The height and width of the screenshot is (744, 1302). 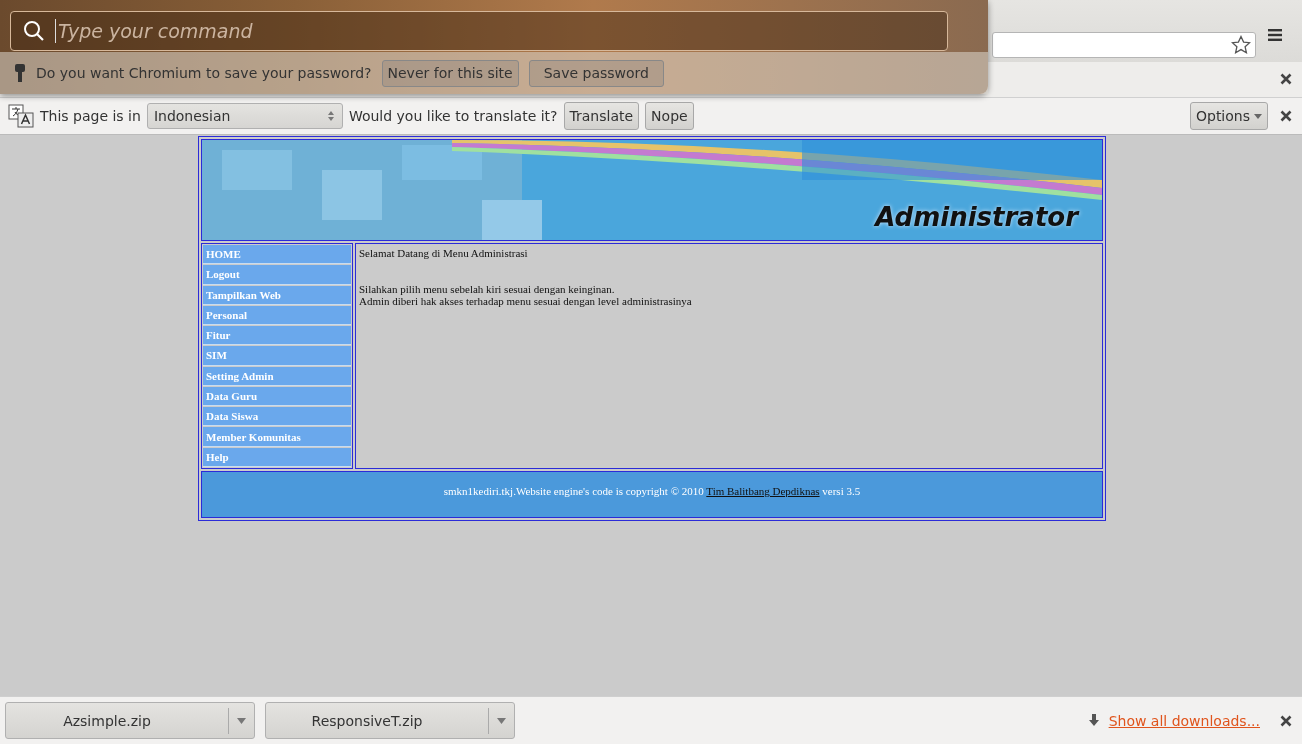 I want to click on menu-icon, so click(x=1275, y=34).